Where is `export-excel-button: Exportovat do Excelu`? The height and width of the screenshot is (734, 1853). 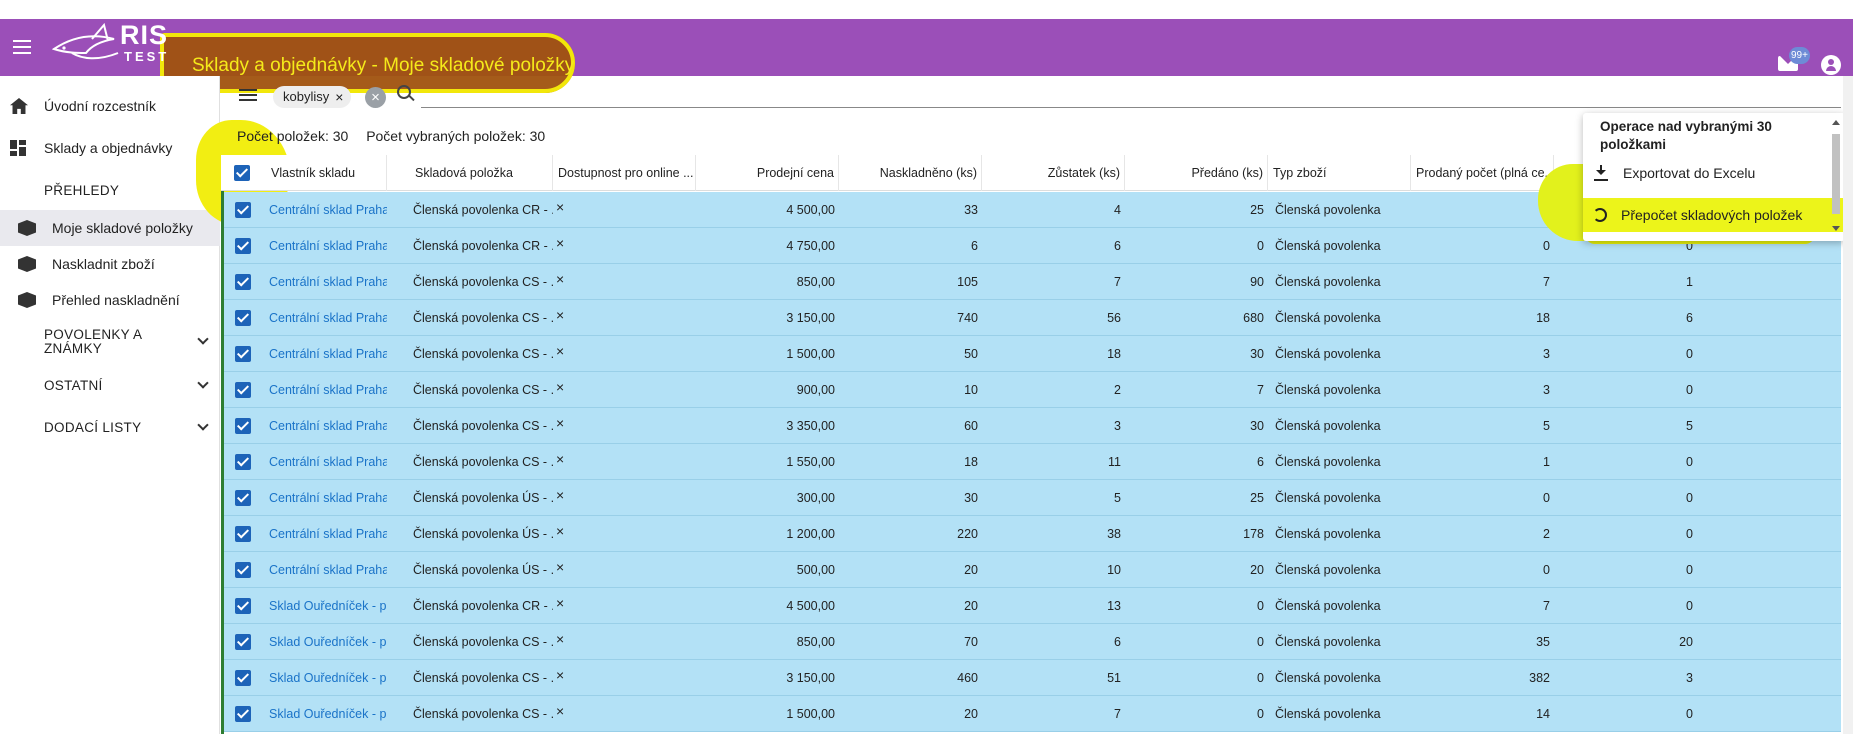
export-excel-button: Exportovat do Excelu is located at coordinates (1714, 173).